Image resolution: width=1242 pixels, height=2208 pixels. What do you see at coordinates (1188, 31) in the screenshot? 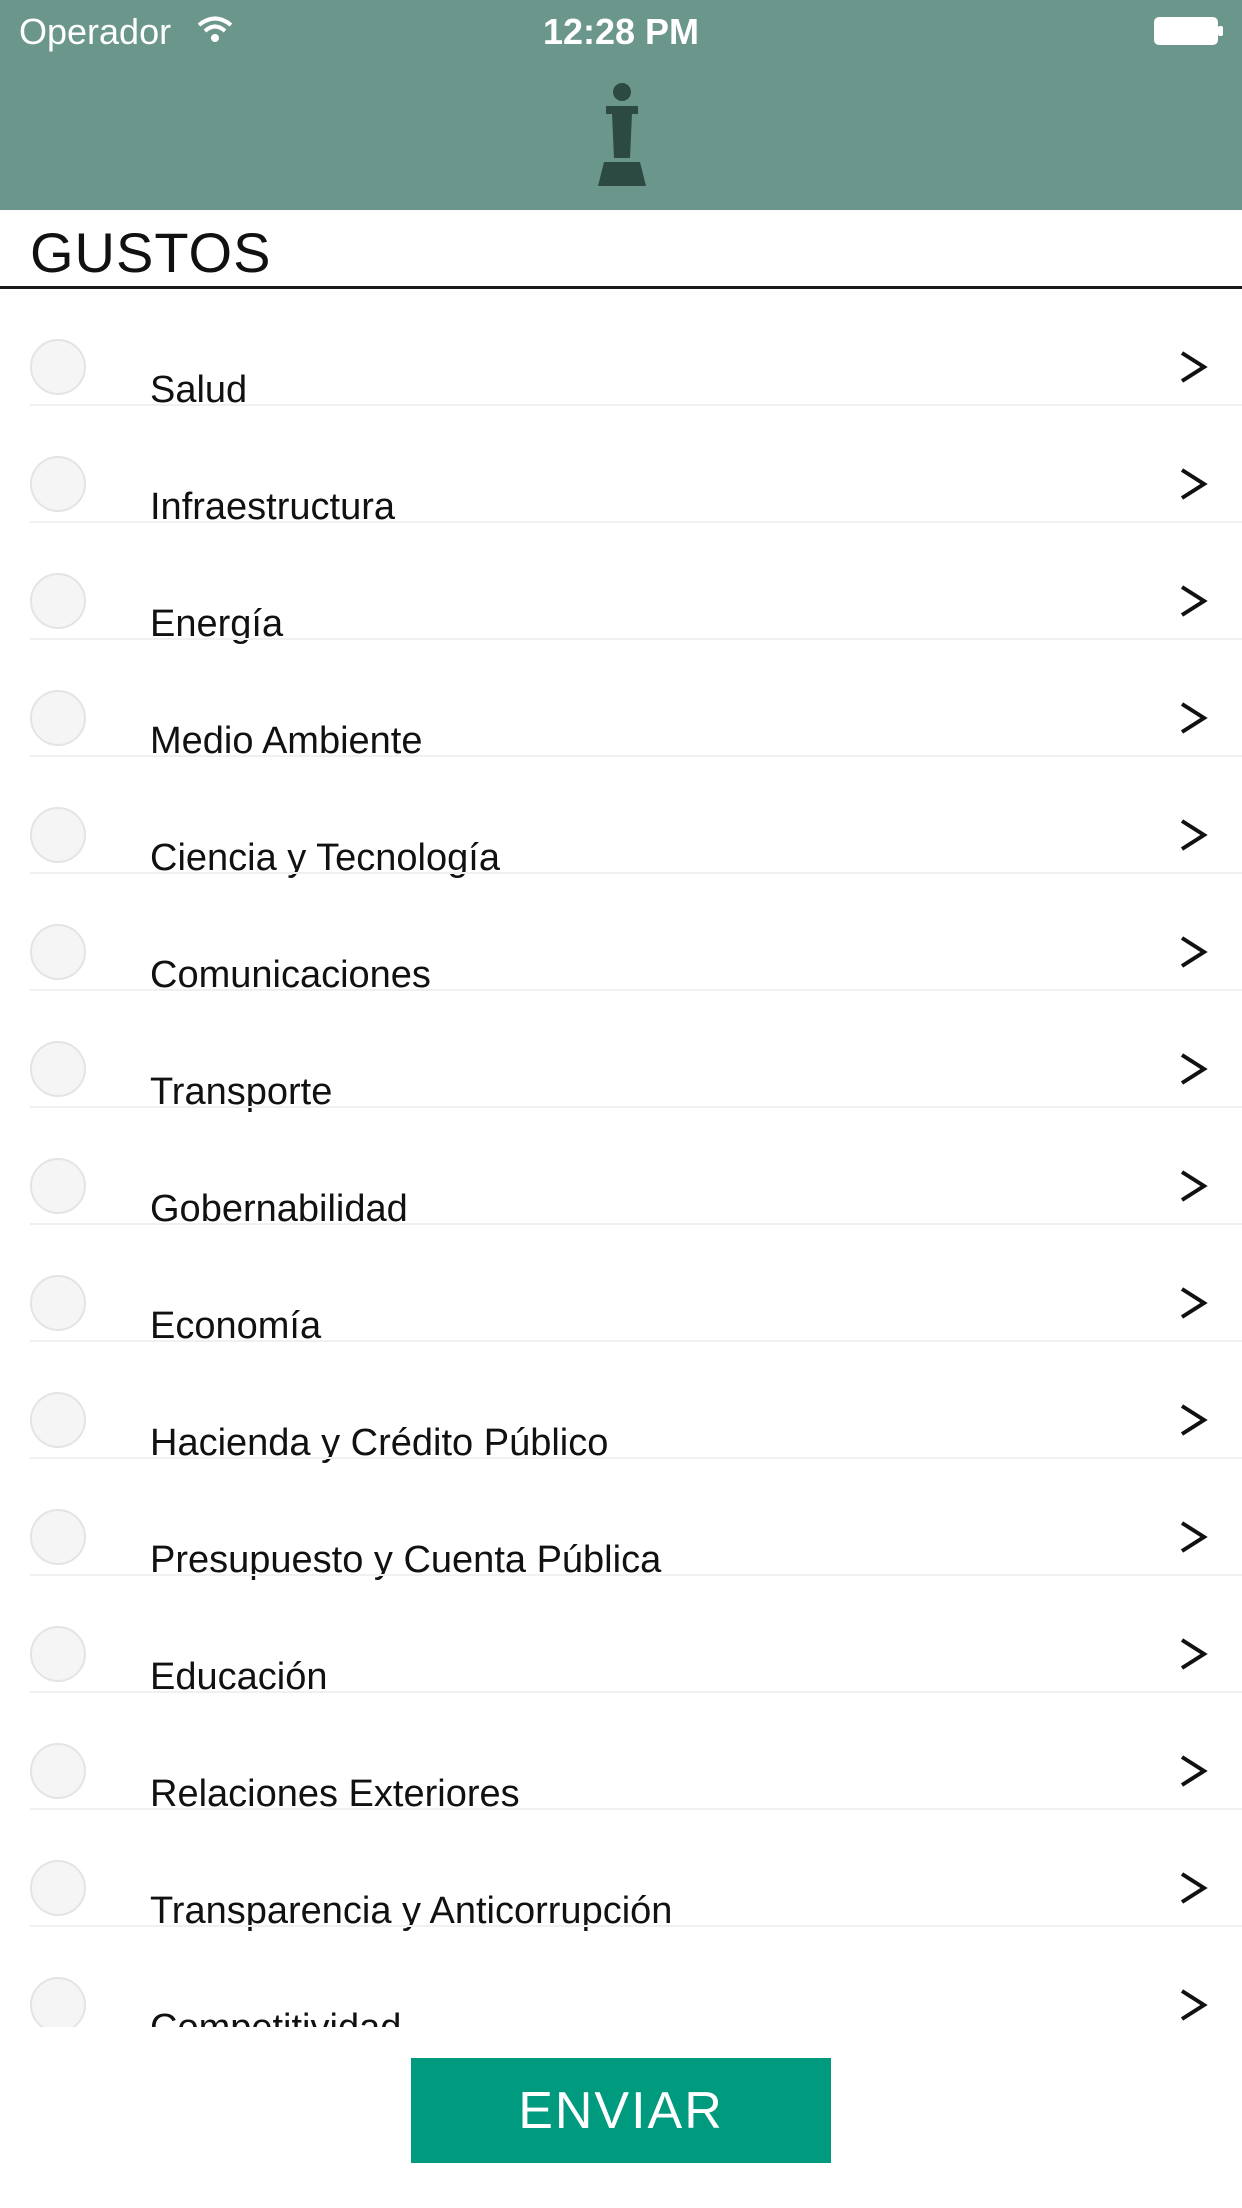
I see `battery-icon` at bounding box center [1188, 31].